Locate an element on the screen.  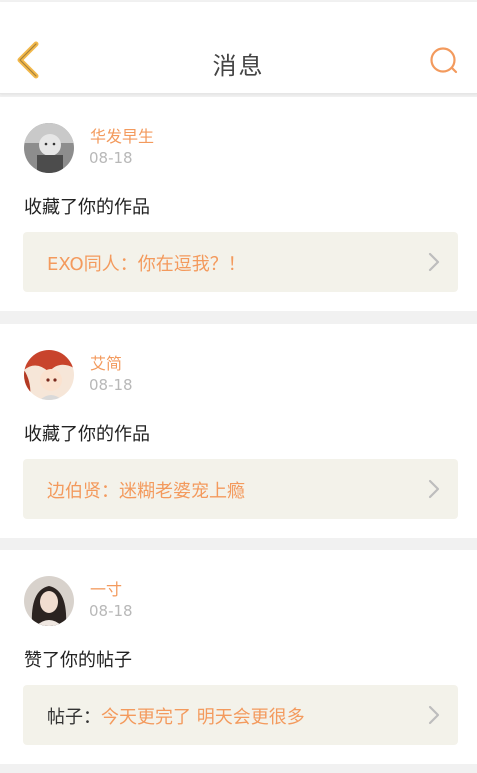
search-icon is located at coordinates (444, 60).